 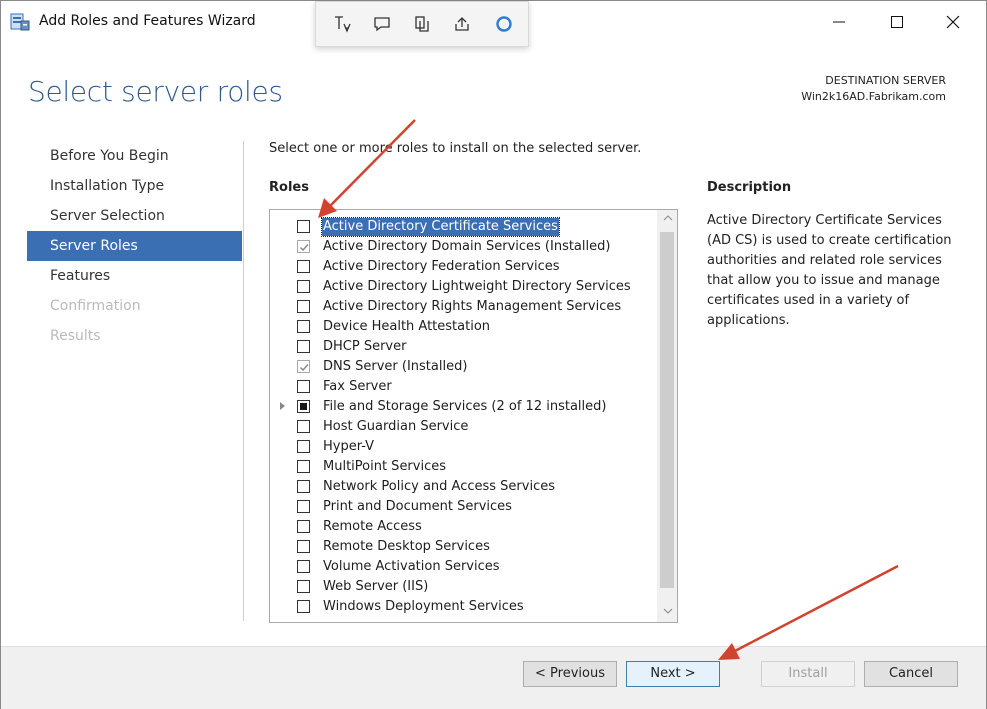 What do you see at coordinates (348, 447) in the screenshot?
I see `role-label: Hyper-V` at bounding box center [348, 447].